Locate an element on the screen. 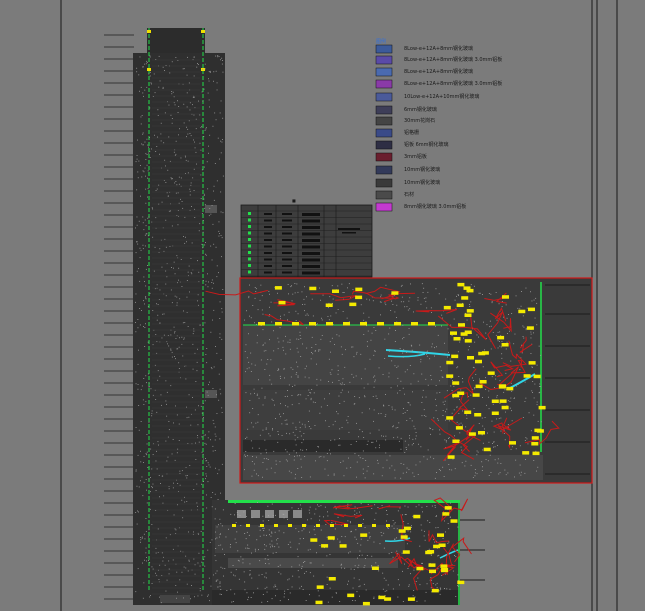 This screenshot has height=611, width=645. legend-label: 10Low-e+12A+10mm钢化玻璃 is located at coordinates (441, 96).